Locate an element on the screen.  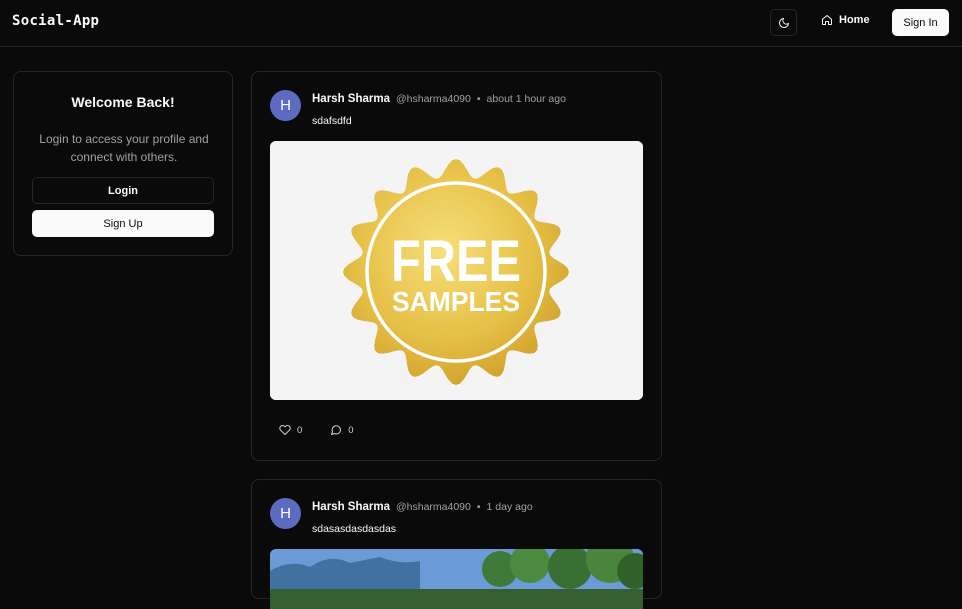
post-actions: 0 0 is located at coordinates (316, 430).